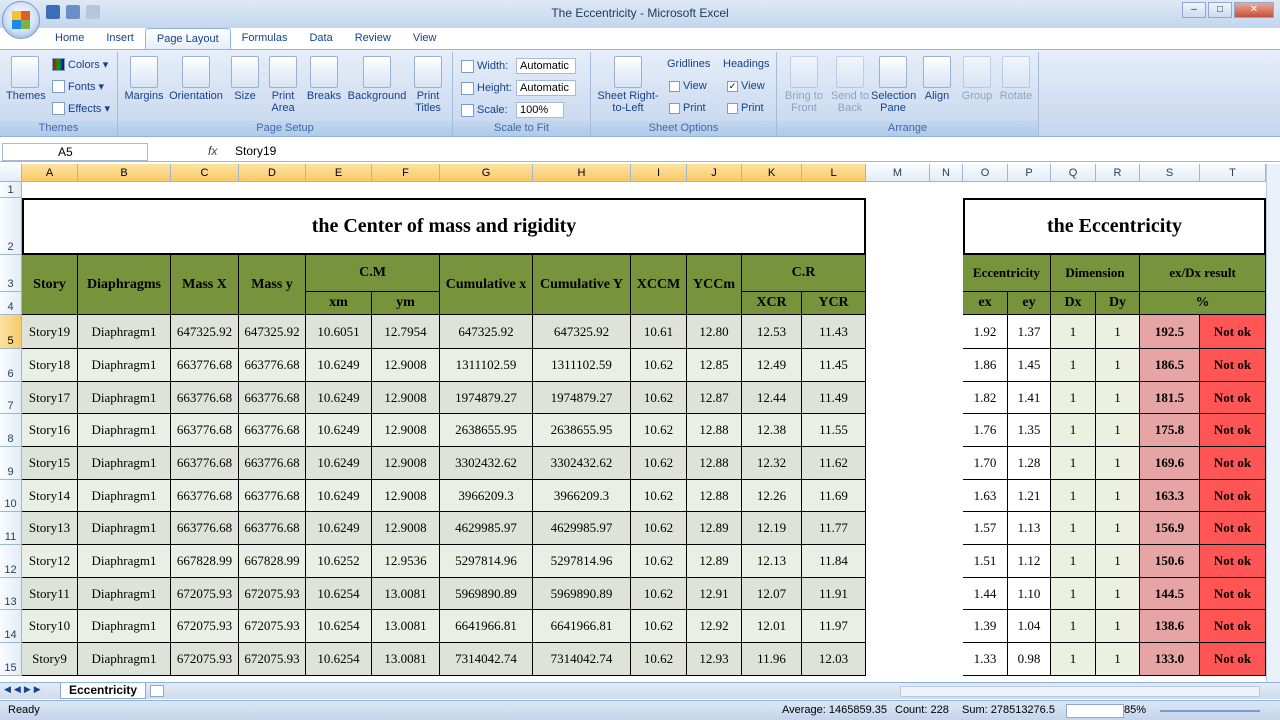  I want to click on column-header-M: M, so click(898, 173).